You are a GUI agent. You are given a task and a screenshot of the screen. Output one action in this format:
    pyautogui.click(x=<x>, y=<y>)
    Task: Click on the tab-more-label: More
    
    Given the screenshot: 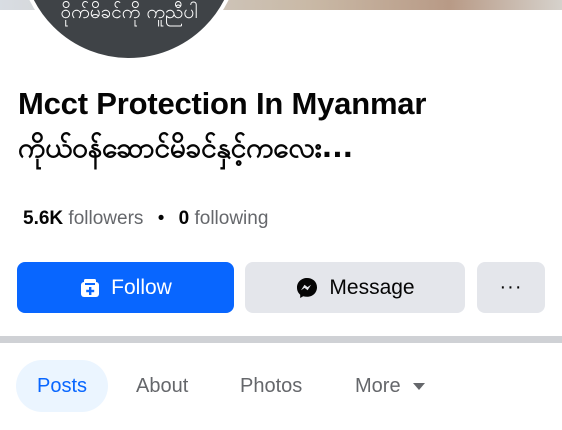 What is the action you would take?
    pyautogui.click(x=378, y=385)
    